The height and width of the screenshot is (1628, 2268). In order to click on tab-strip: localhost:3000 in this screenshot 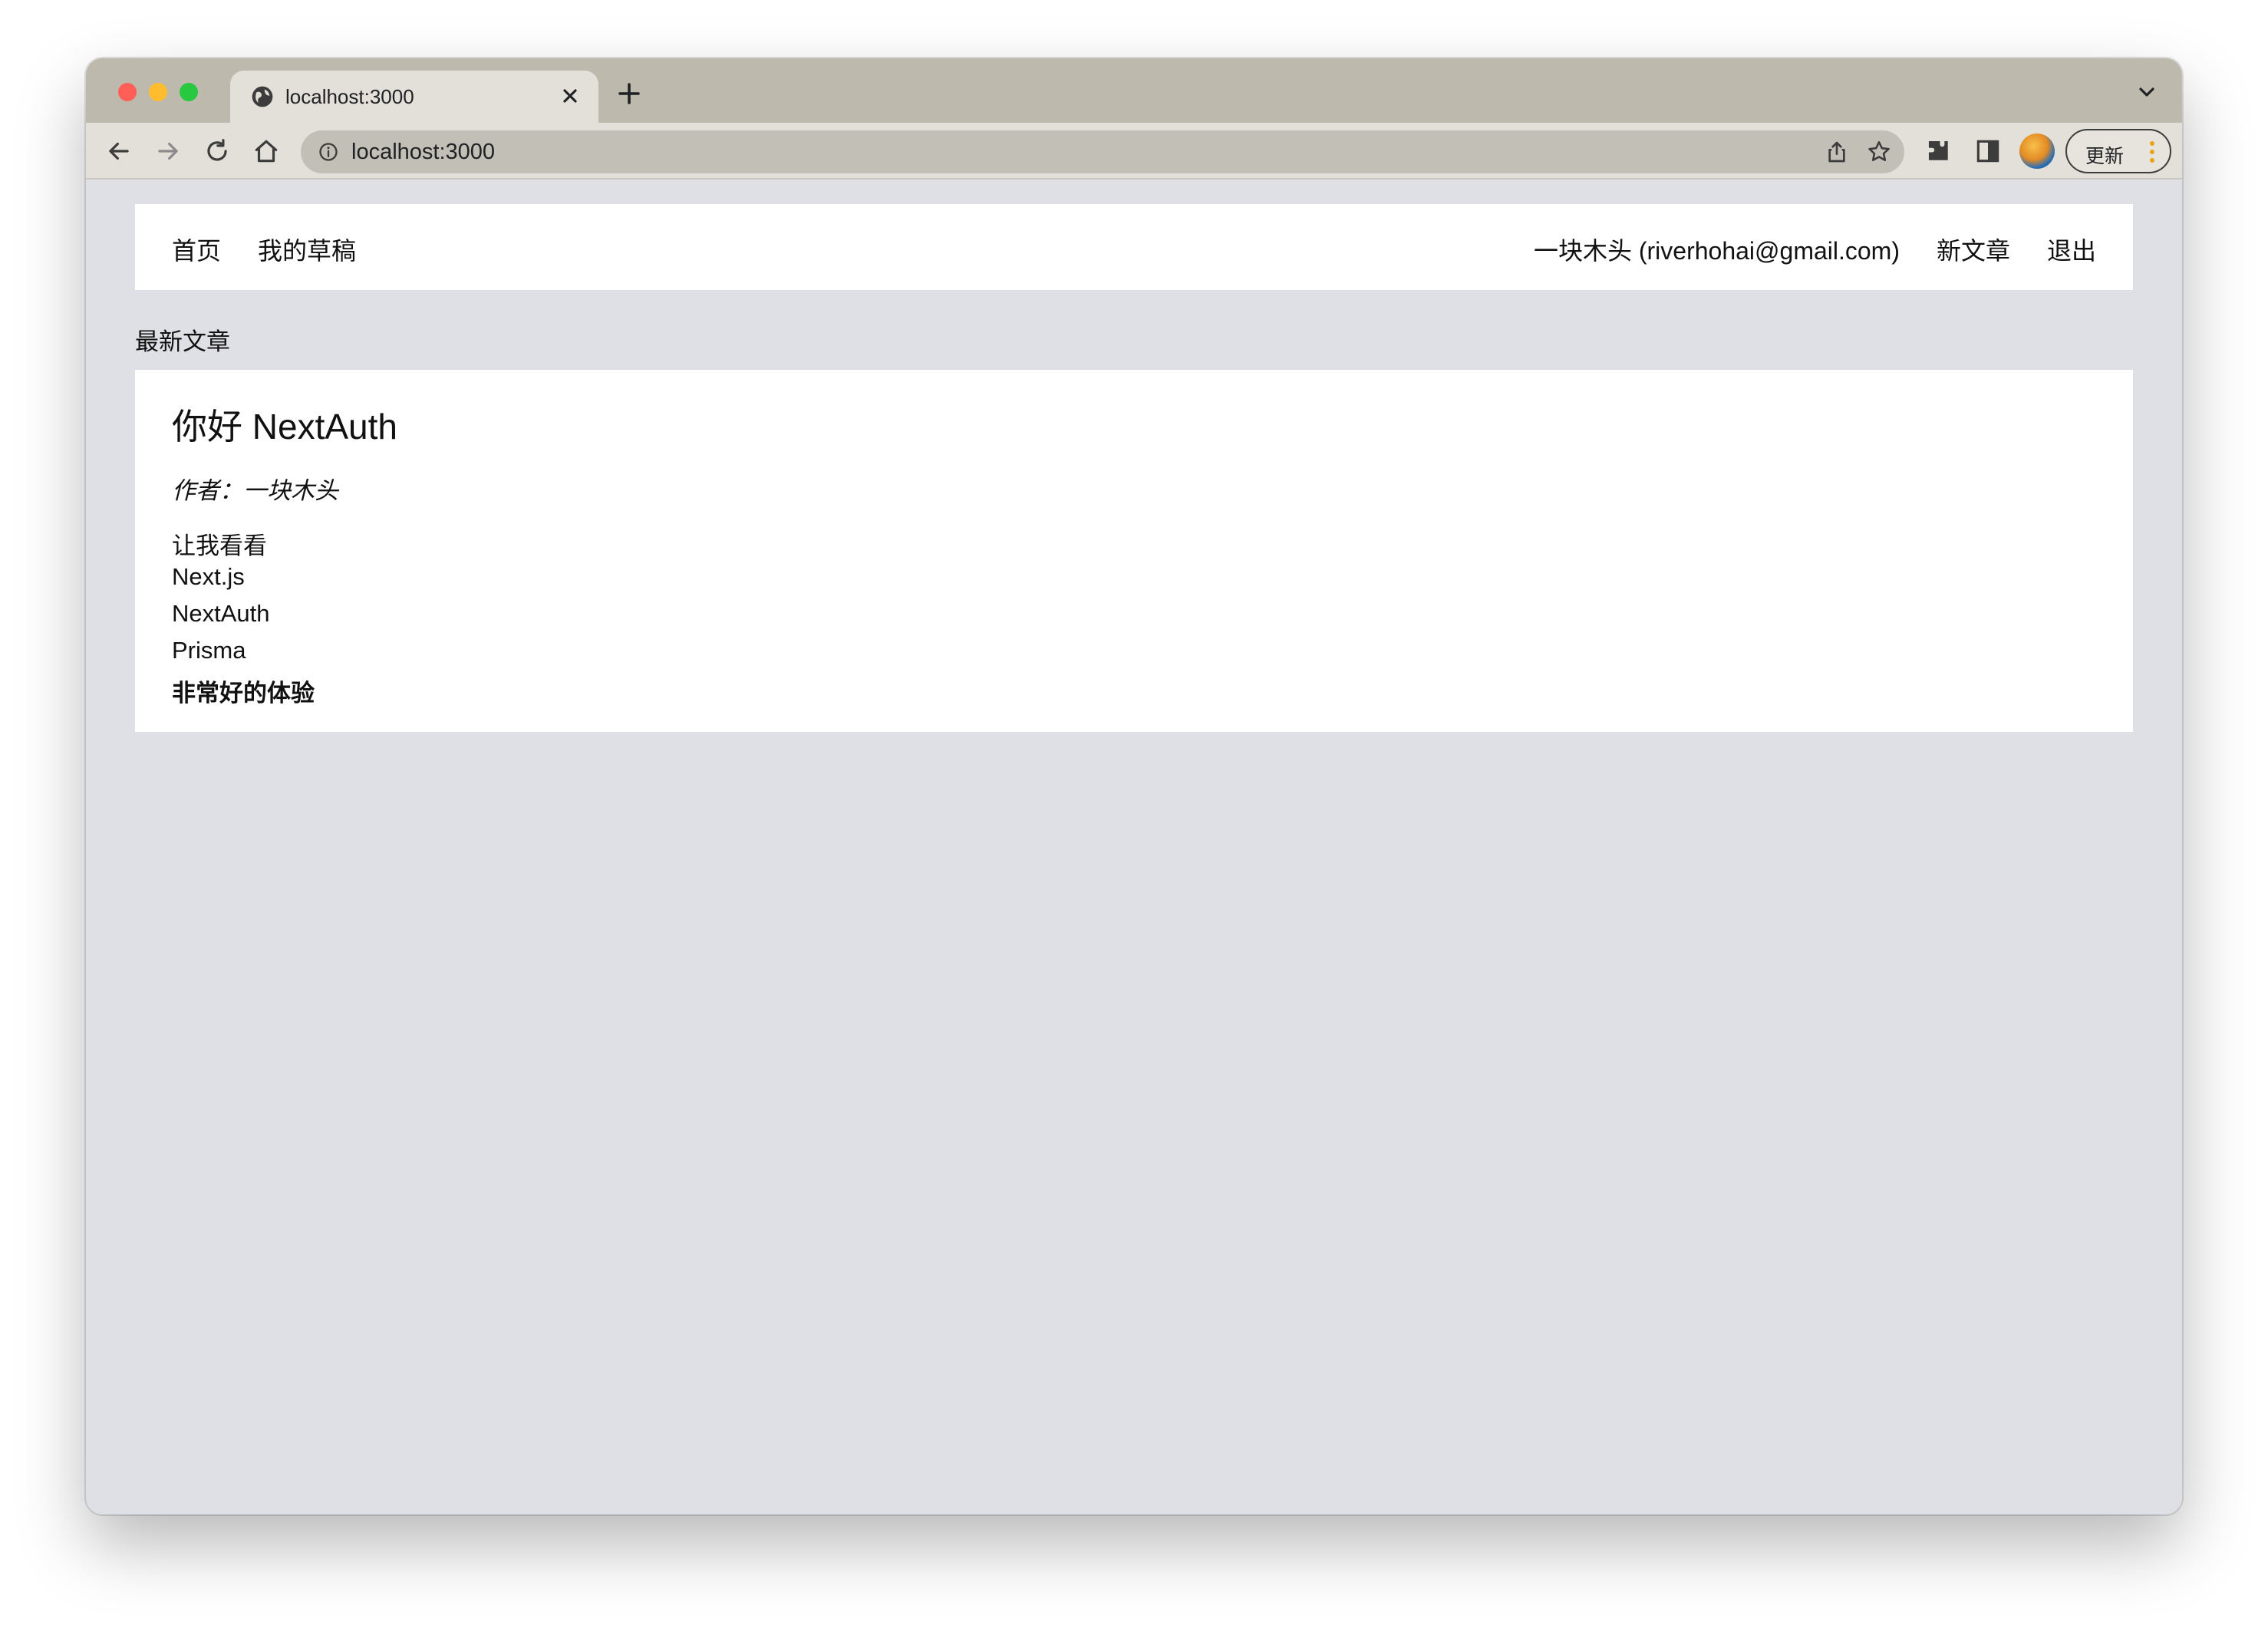, I will do `click(1134, 90)`.